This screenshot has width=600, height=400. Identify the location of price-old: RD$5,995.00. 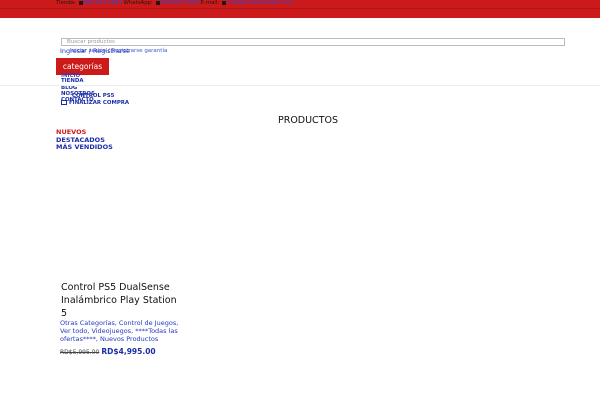
(80, 352).